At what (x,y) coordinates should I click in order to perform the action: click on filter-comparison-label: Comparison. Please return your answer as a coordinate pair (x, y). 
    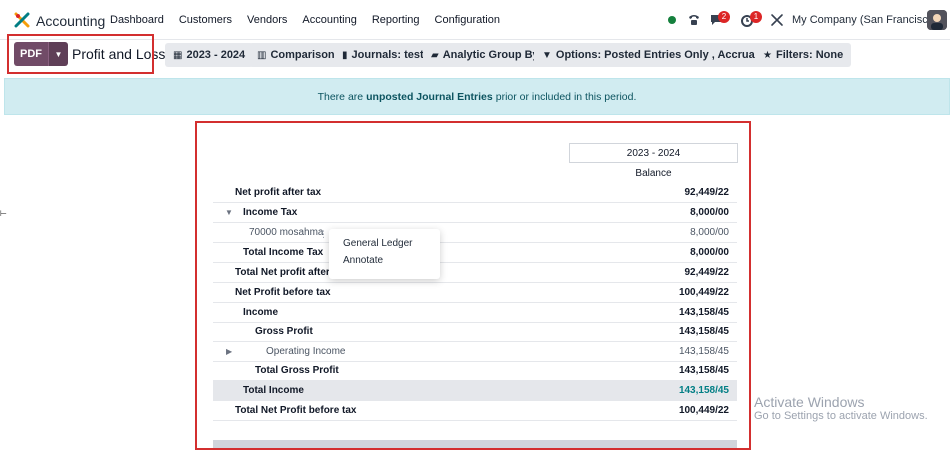
    Looking at the image, I should click on (302, 55).